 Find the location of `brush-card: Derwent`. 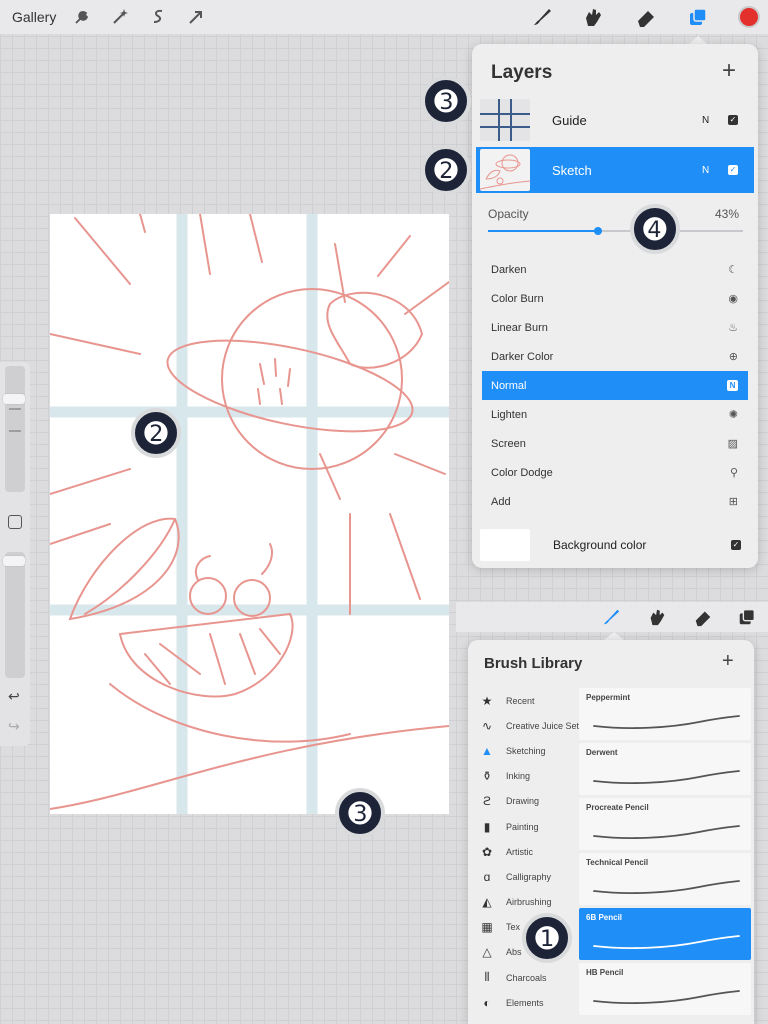

brush-card: Derwent is located at coordinates (665, 769).